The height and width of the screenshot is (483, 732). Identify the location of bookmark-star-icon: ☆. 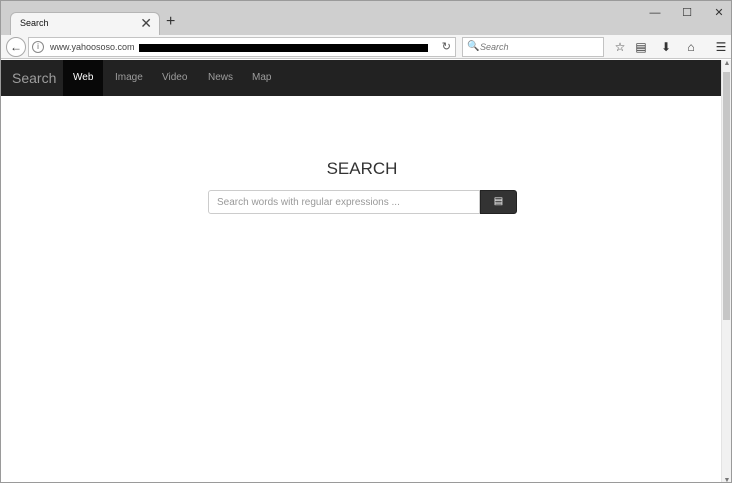
(620, 47).